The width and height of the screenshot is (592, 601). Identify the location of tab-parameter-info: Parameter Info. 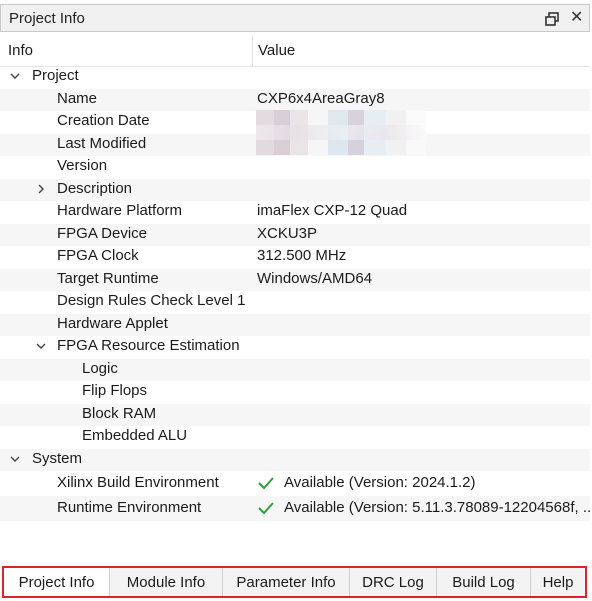
(286, 582).